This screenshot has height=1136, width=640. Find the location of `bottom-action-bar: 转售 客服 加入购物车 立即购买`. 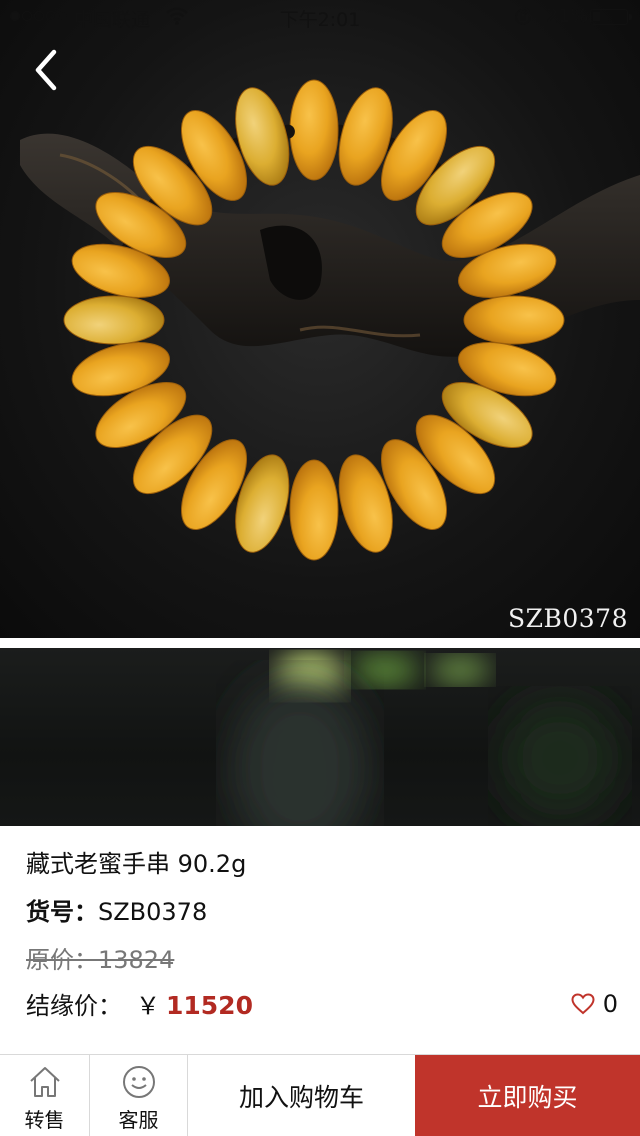

bottom-action-bar: 转售 客服 加入购物车 立即购买 is located at coordinates (320, 1095).